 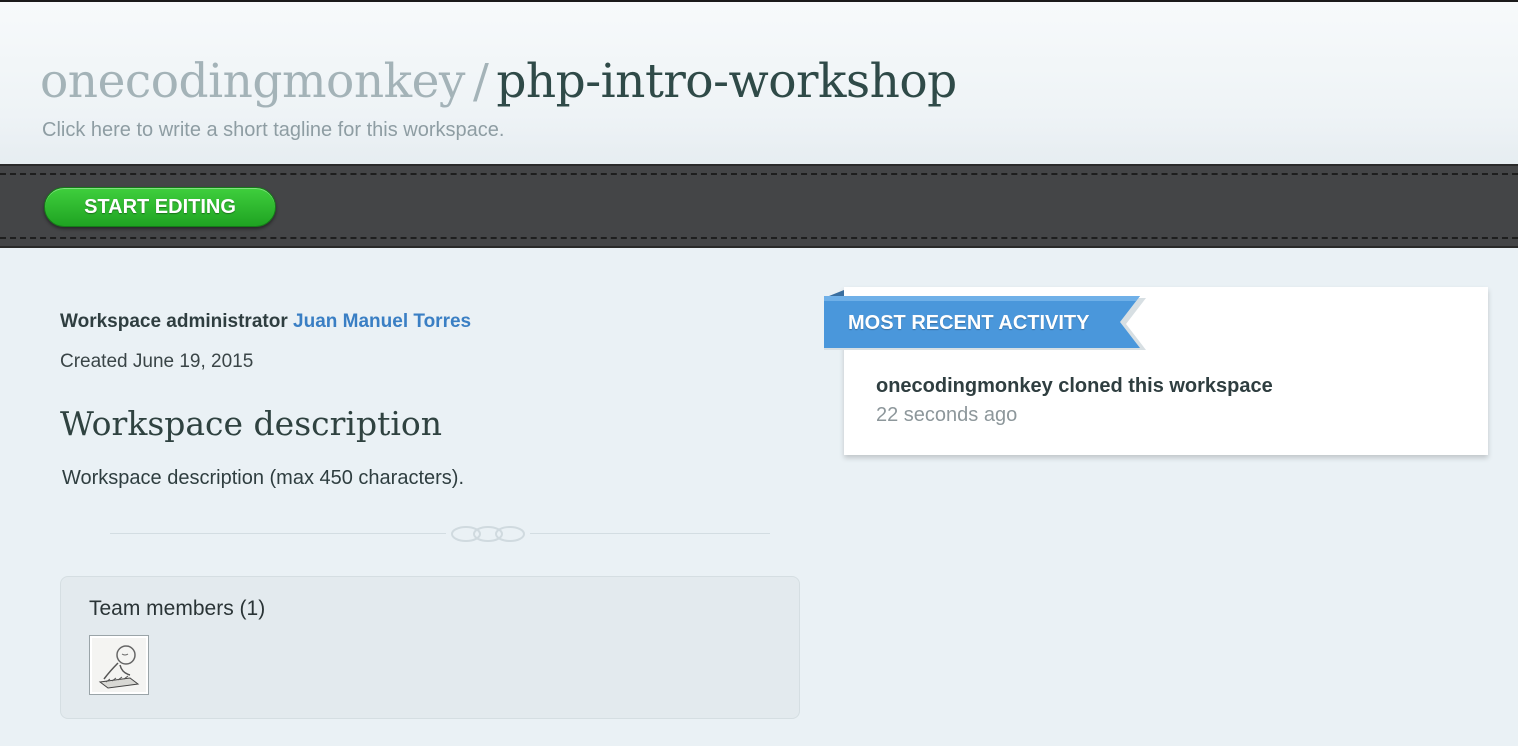 I want to click on divider-line, so click(x=440, y=533).